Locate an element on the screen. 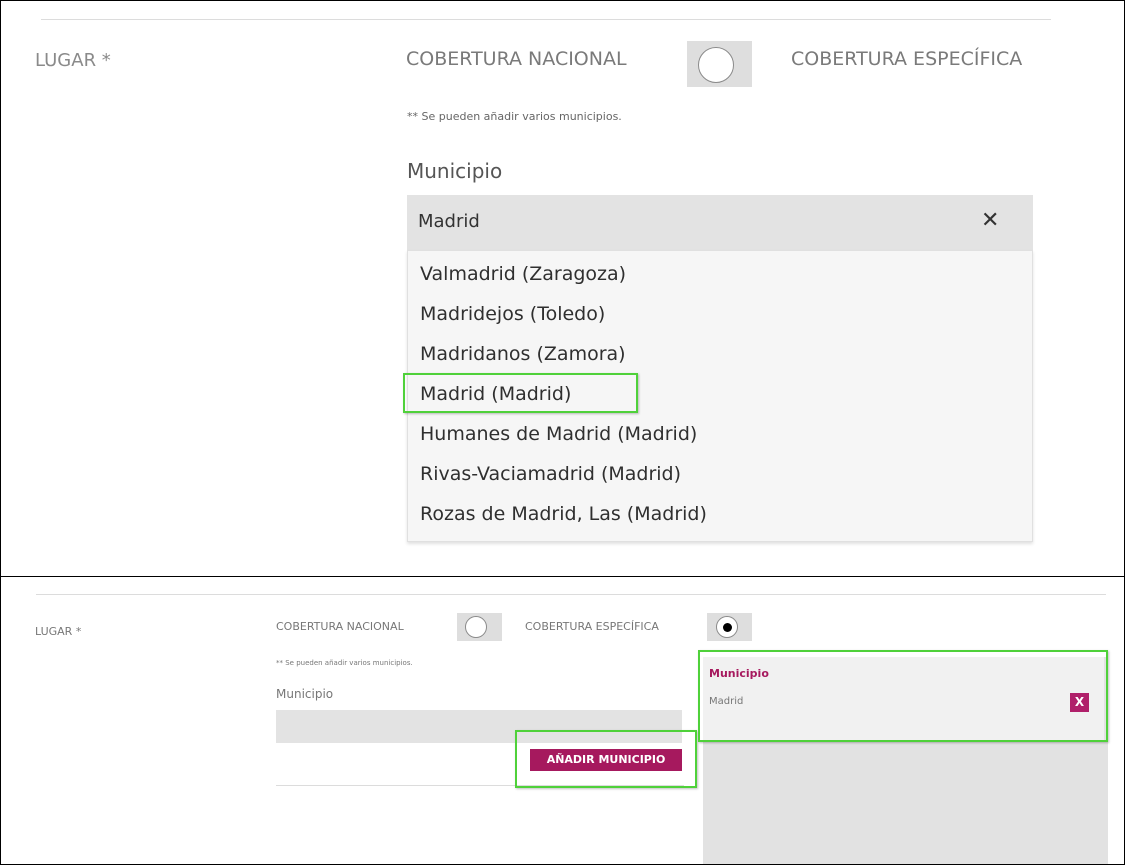 Image resolution: width=1125 pixels, height=865 pixels. toggle-knob-on is located at coordinates (727, 627).